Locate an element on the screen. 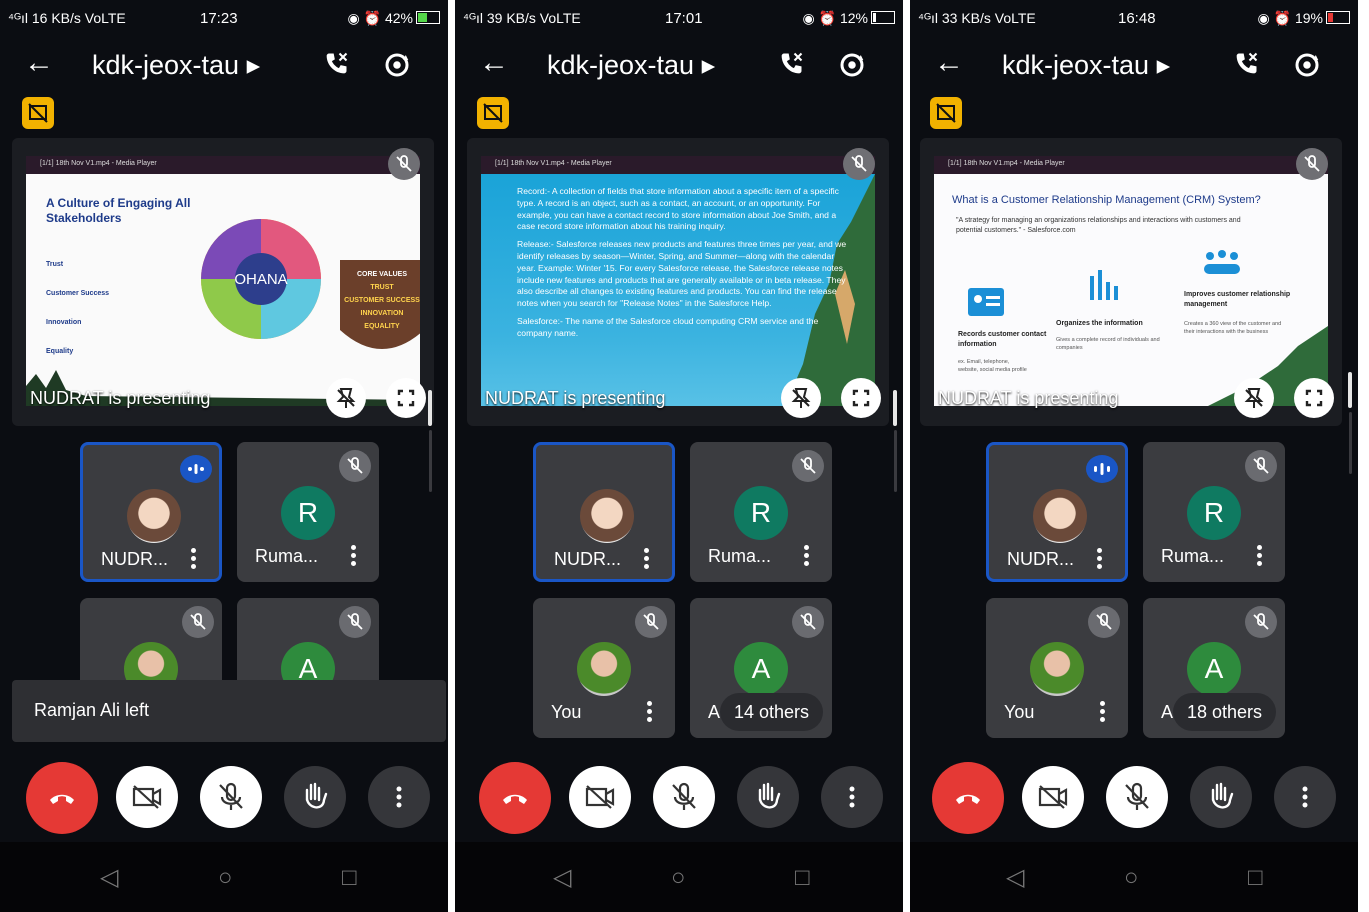  avatar-letter: R is located at coordinates (308, 513).